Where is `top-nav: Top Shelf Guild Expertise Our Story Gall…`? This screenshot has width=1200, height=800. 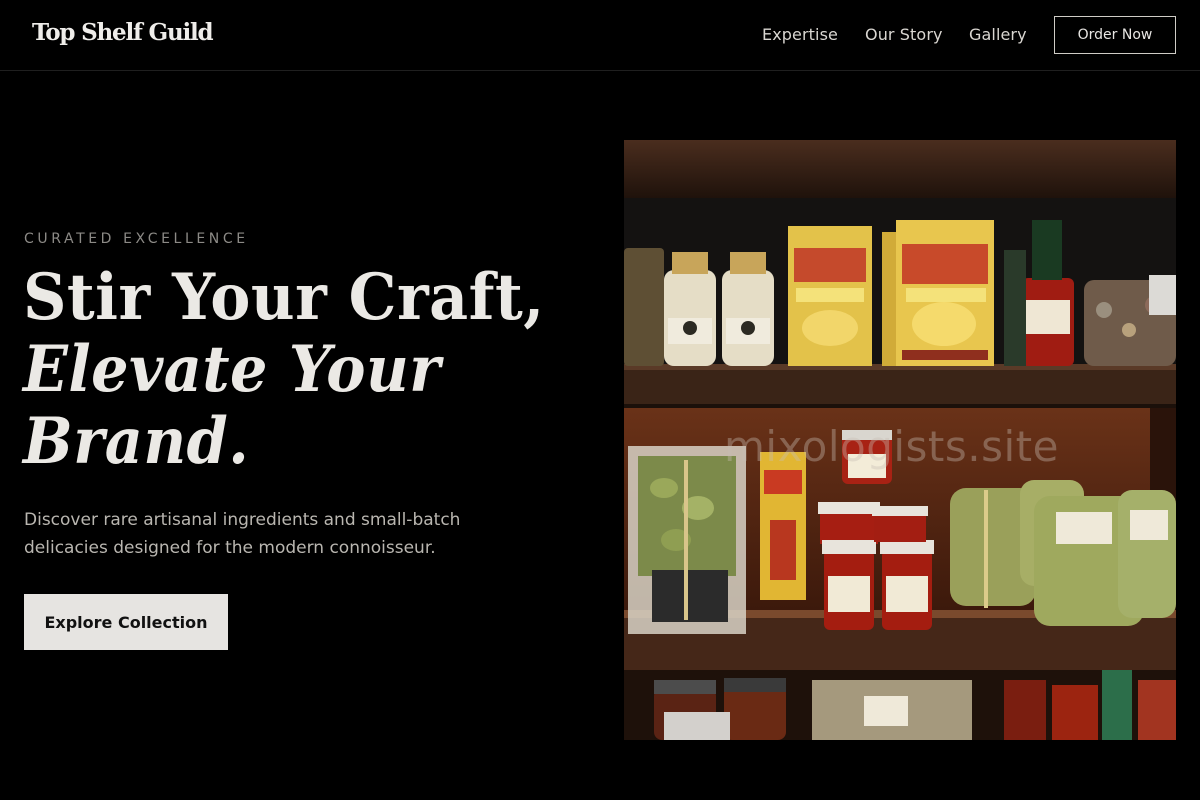
top-nav: Top Shelf Guild Expertise Our Story Gall… is located at coordinates (600, 35).